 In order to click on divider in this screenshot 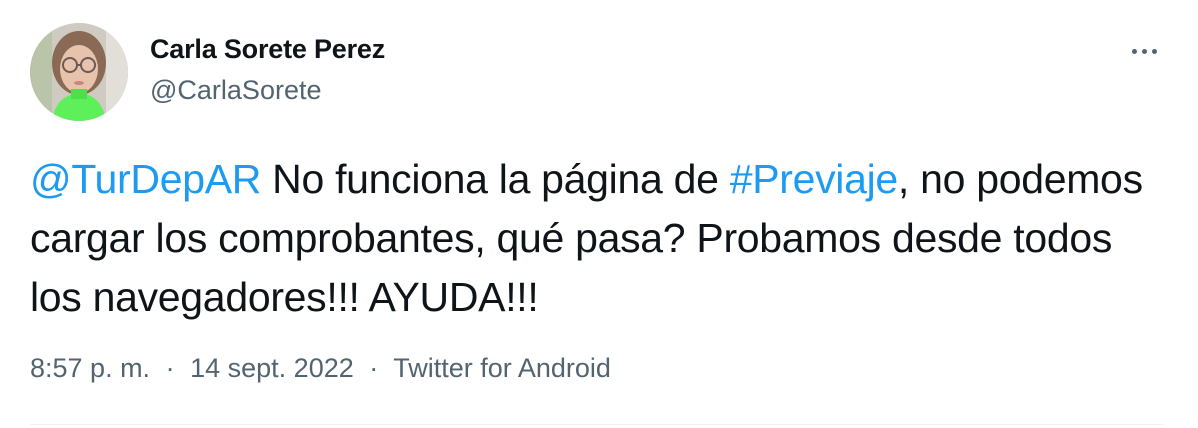, I will do `click(597, 424)`.